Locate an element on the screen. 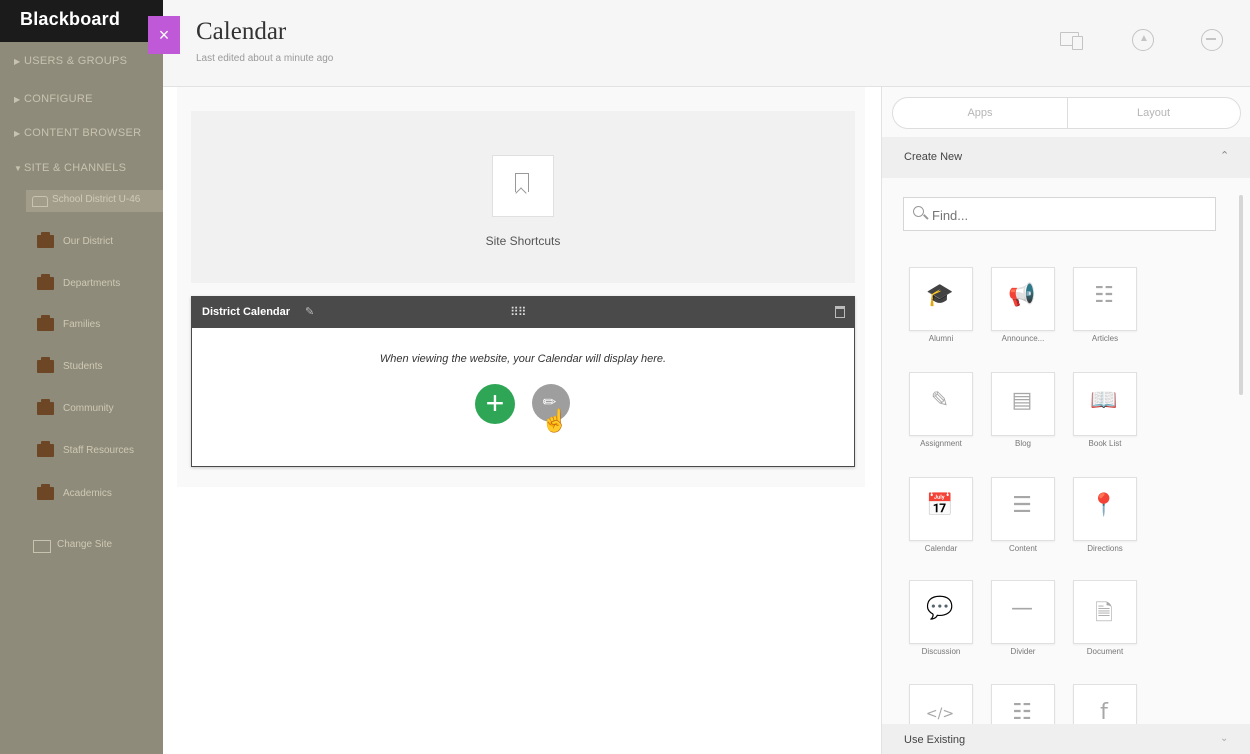 This screenshot has width=1250, height=754. change-site-icon is located at coordinates (42, 546).